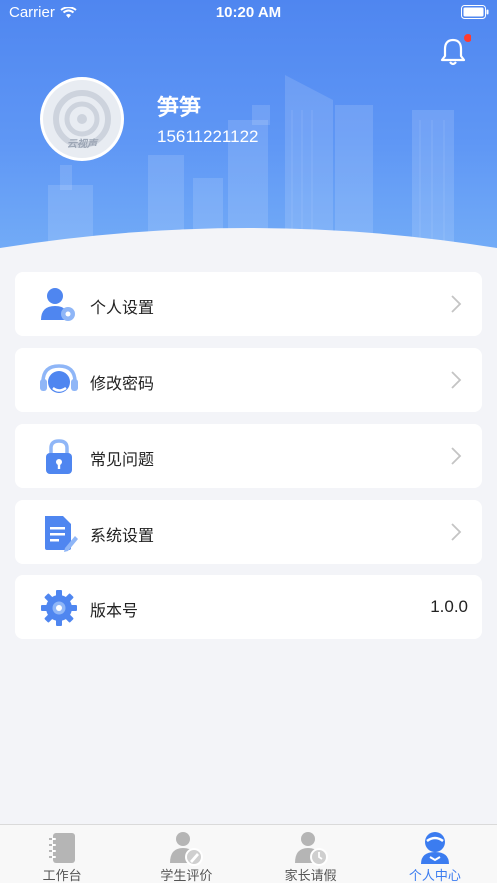 This screenshot has width=497, height=883. I want to click on tab-personal-center: 个人中心, so click(435, 854).